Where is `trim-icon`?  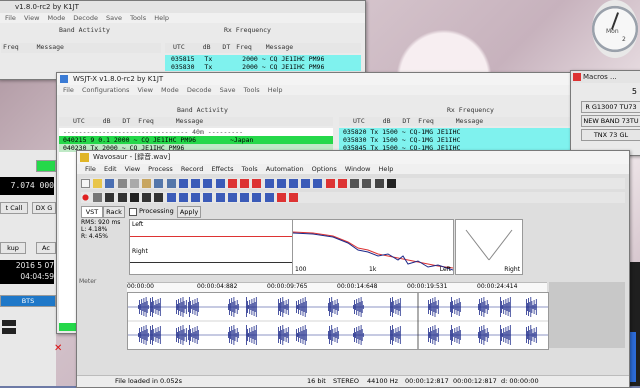
trim-icon is located at coordinates (208, 183).